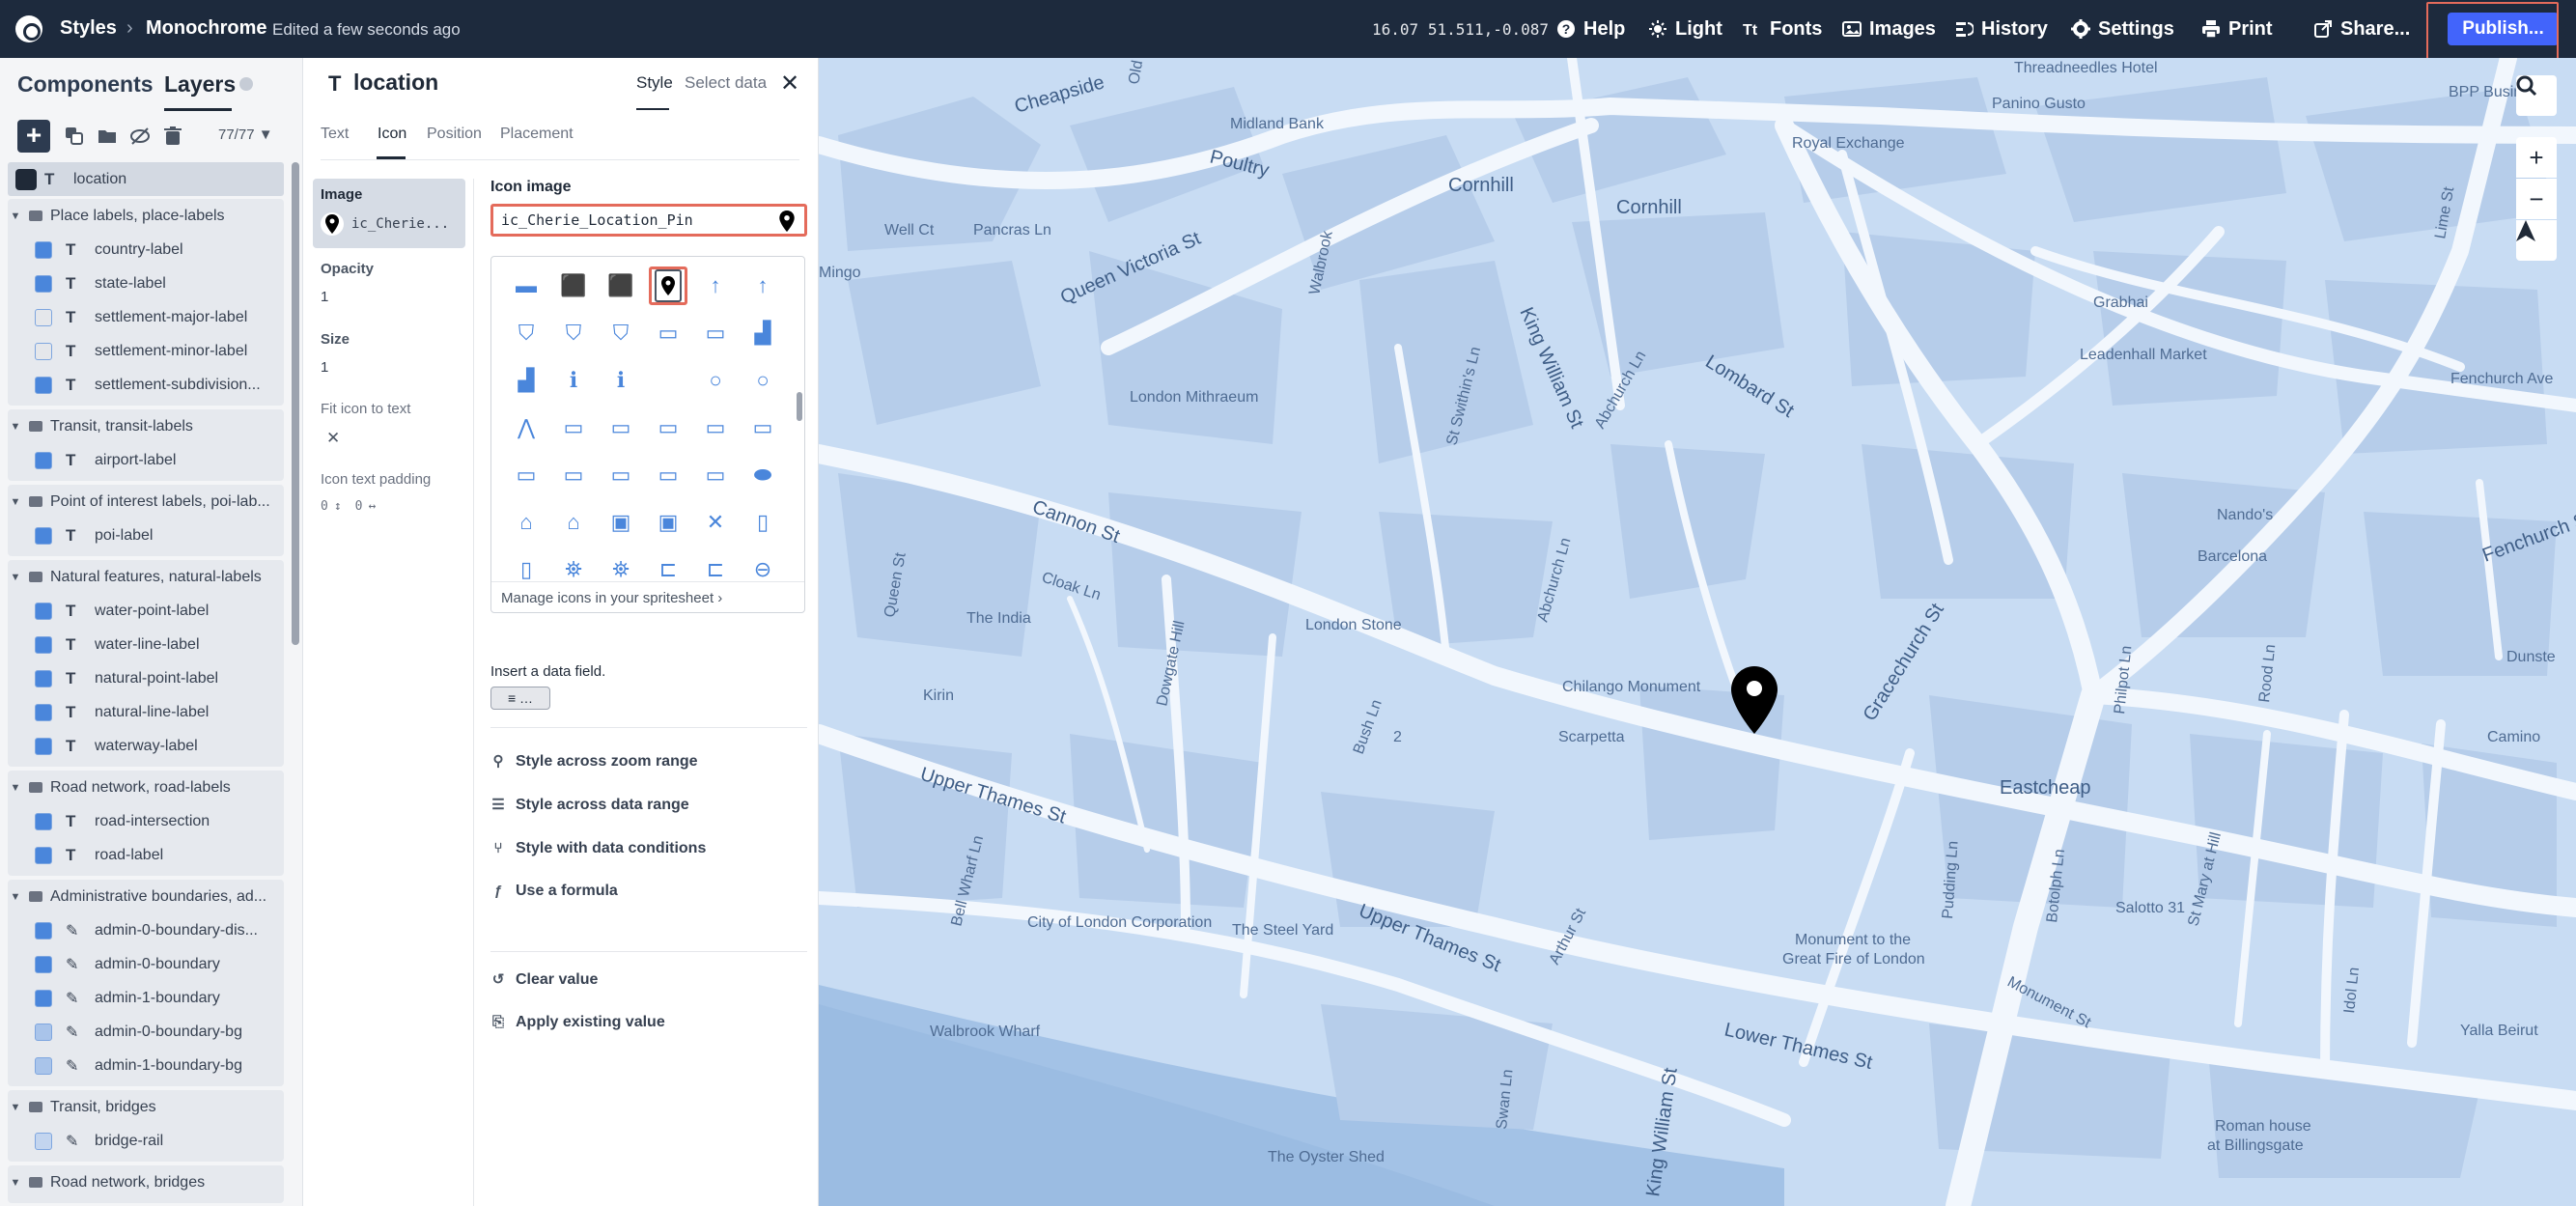 The width and height of the screenshot is (2576, 1206). Describe the element at coordinates (398, 424) in the screenshot. I see `property-fit-icon: Fit icon to text ✕` at that location.